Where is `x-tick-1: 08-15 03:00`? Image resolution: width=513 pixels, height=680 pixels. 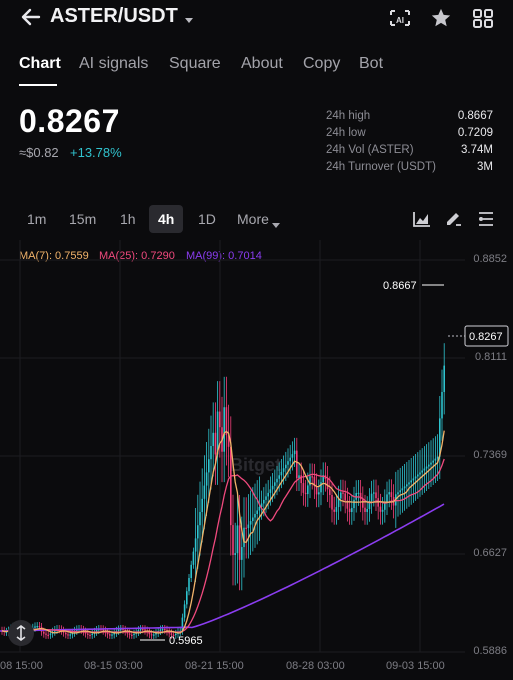 x-tick-1: 08-15 03:00 is located at coordinates (113, 666).